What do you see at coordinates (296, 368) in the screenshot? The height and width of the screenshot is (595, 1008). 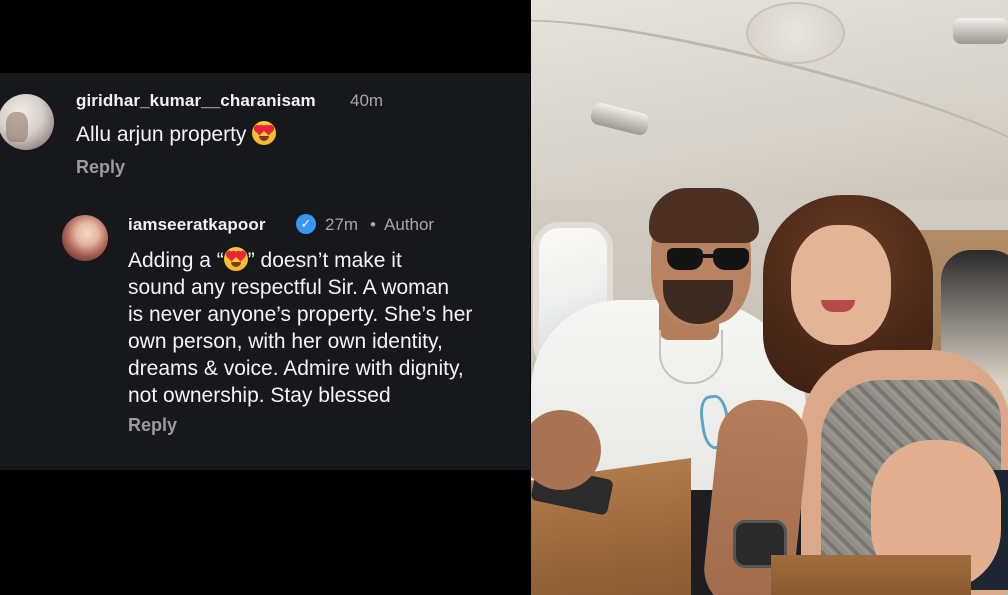 I see `reply-line-5: dreams & voice. Admire with dignity,` at bounding box center [296, 368].